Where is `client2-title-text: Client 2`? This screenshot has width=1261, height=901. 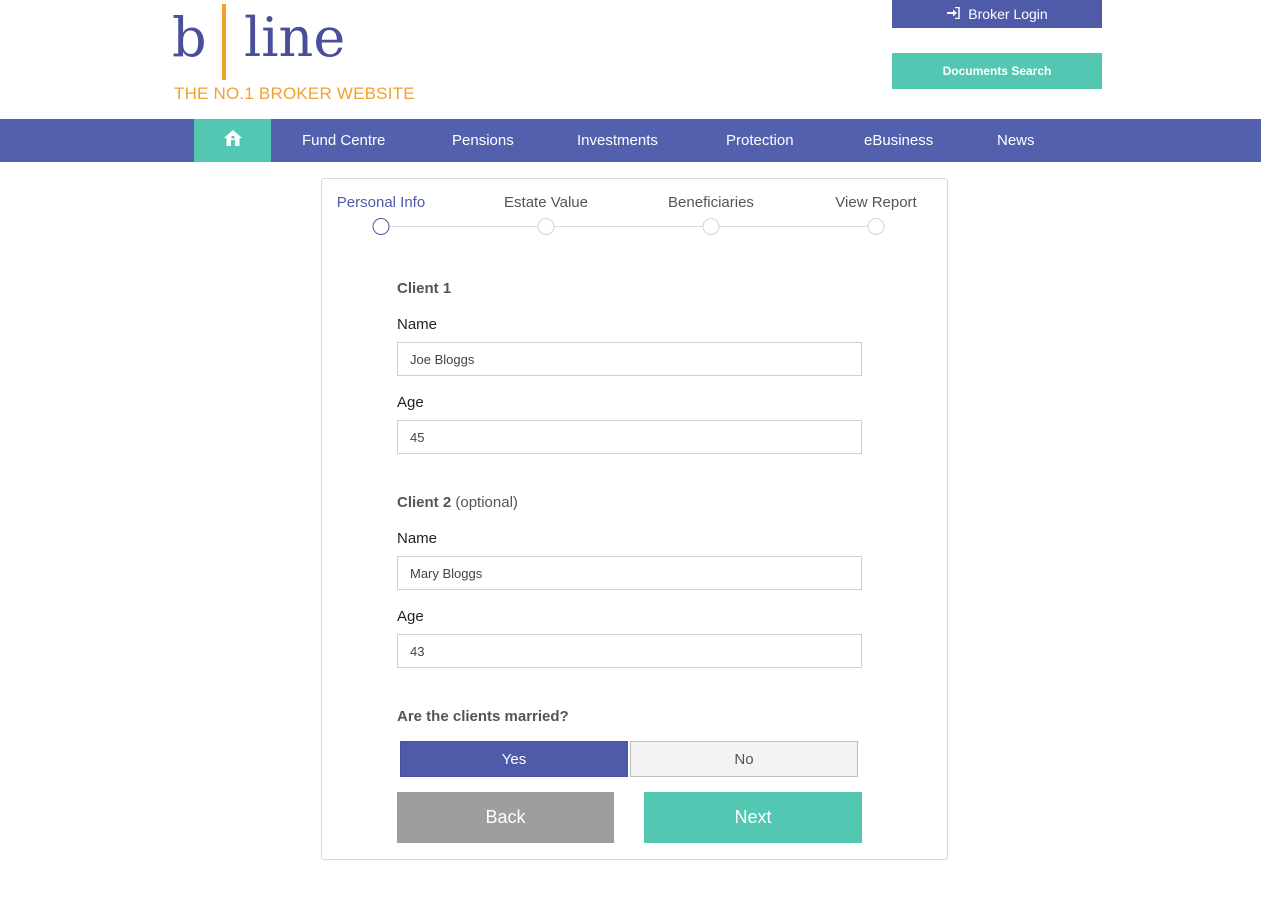 client2-title-text: Client 2 is located at coordinates (424, 502).